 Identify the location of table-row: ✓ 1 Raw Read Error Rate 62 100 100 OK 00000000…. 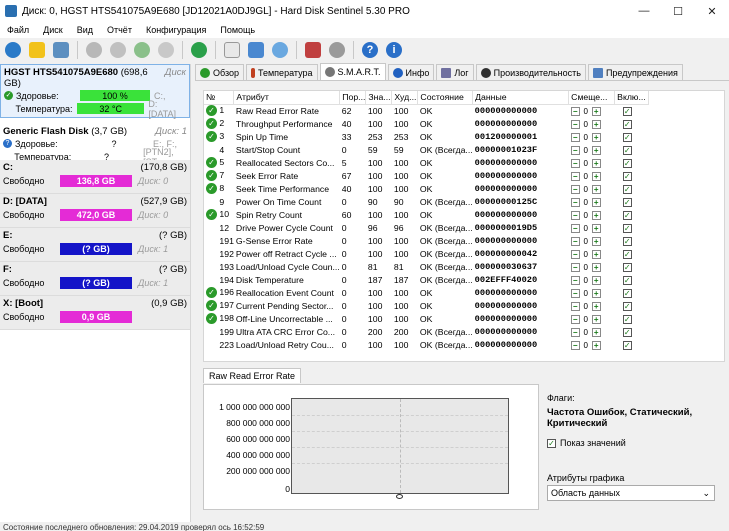
(426, 110).